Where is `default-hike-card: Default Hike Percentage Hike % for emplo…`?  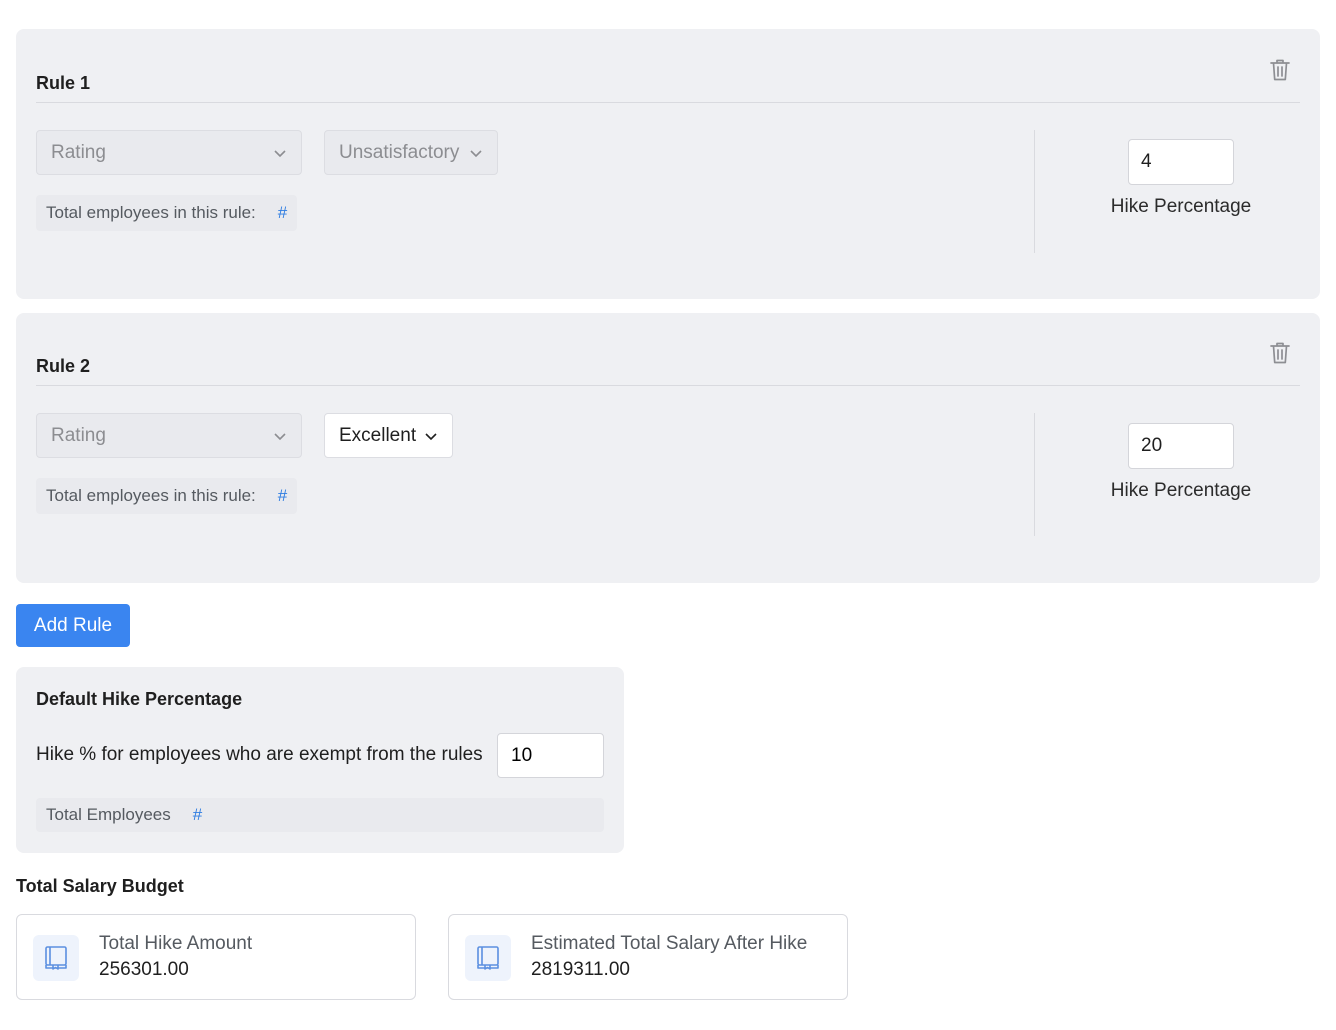 default-hike-card: Default Hike Percentage Hike % for emplo… is located at coordinates (320, 760).